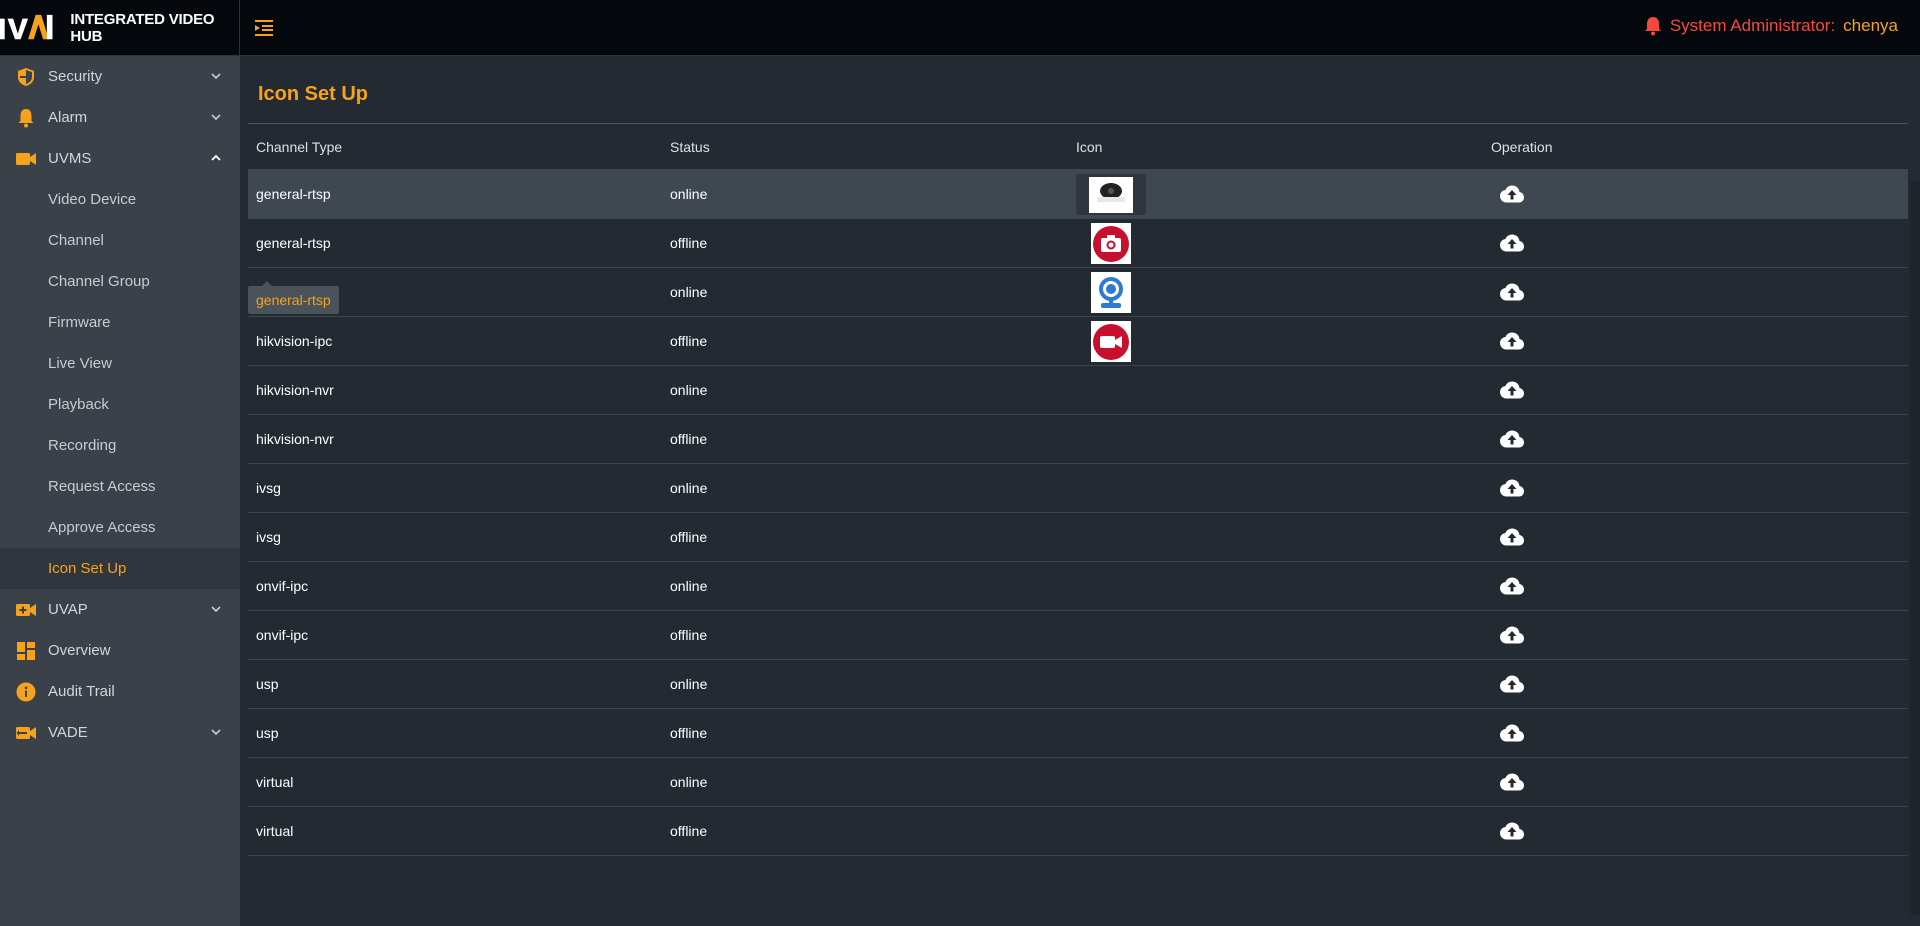 This screenshot has height=926, width=1920. What do you see at coordinates (120, 199) in the screenshot?
I see `sidebar-subitem-video-device: Video Device` at bounding box center [120, 199].